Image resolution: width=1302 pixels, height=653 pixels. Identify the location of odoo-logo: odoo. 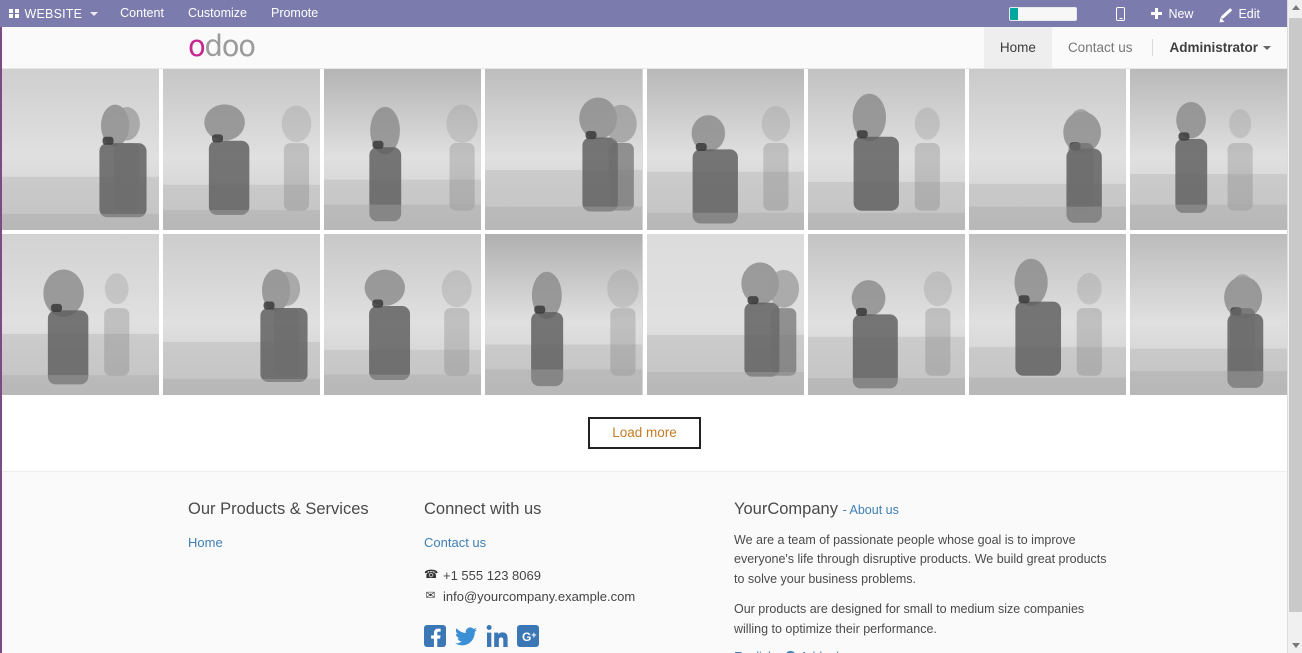
(222, 46).